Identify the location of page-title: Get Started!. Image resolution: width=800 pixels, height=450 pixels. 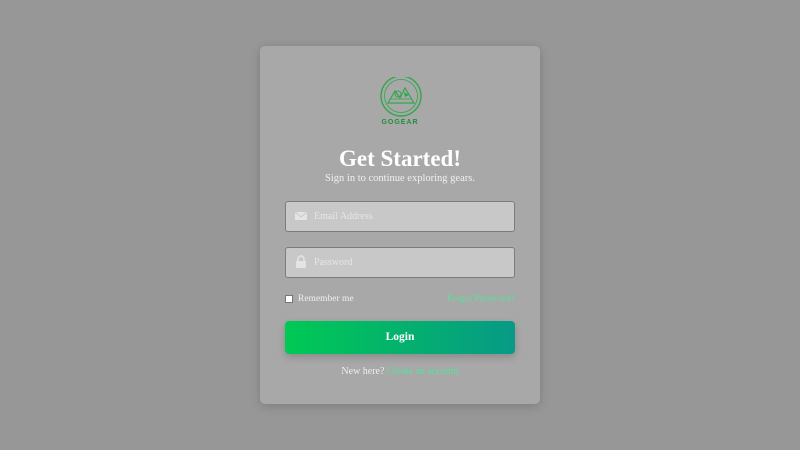
(400, 158).